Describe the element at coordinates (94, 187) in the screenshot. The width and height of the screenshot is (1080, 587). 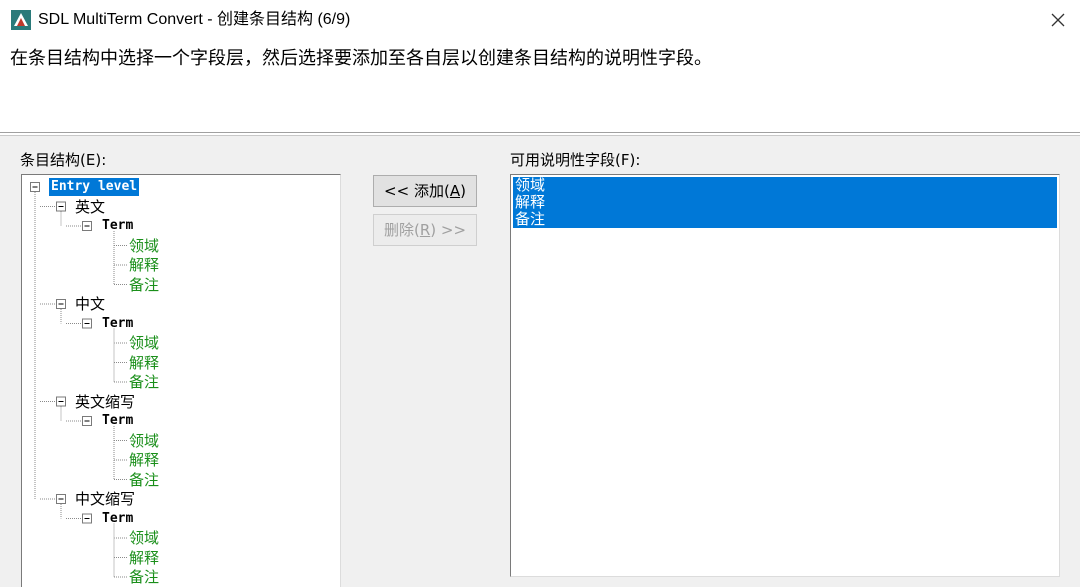
I see `tree-node-root: Entry level` at that location.